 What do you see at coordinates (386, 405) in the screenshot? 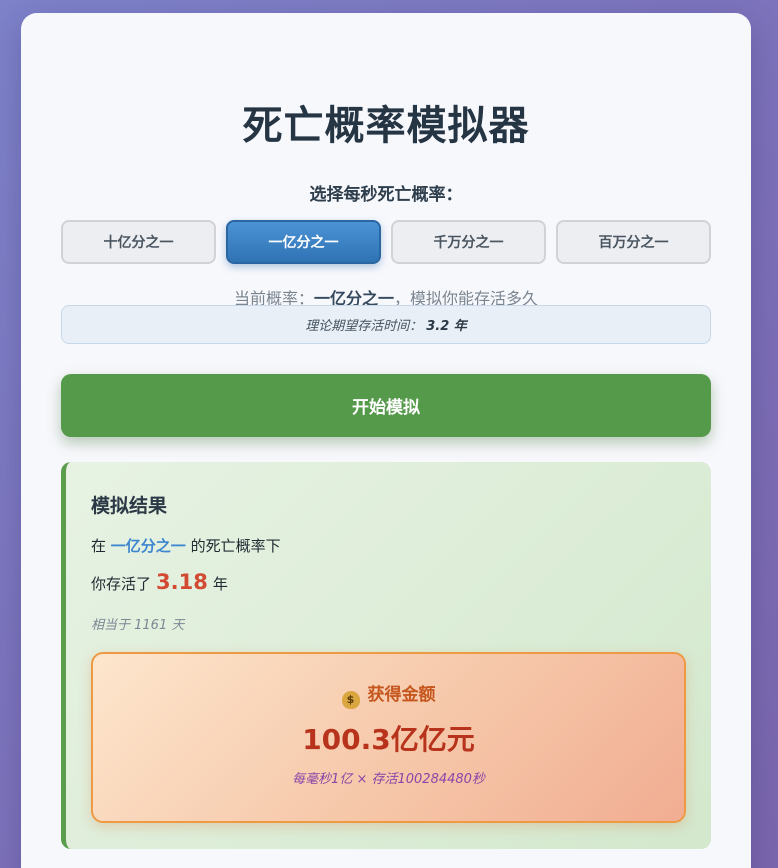
I see `start-simulation-button: 开始模拟` at bounding box center [386, 405].